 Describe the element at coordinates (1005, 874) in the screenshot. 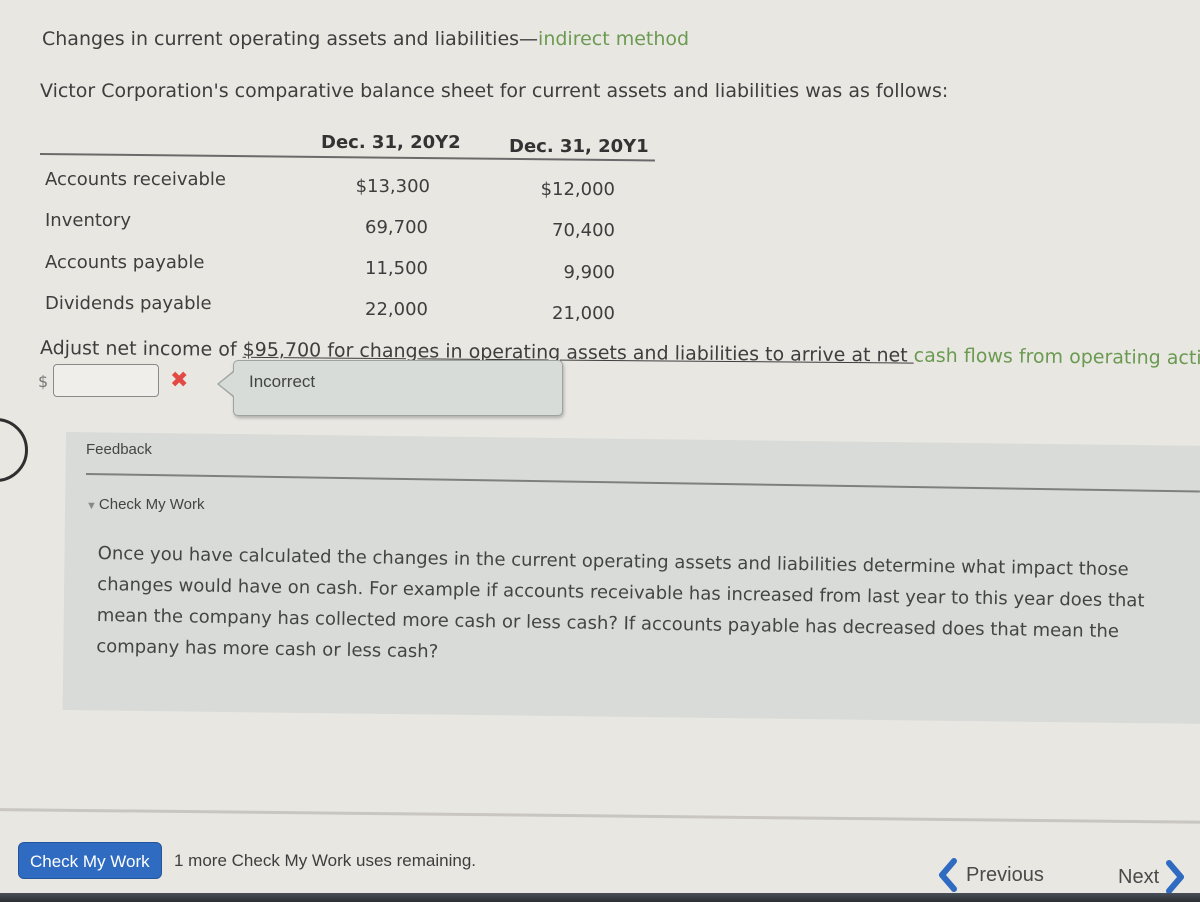

I see `previous-label: Previous` at that location.